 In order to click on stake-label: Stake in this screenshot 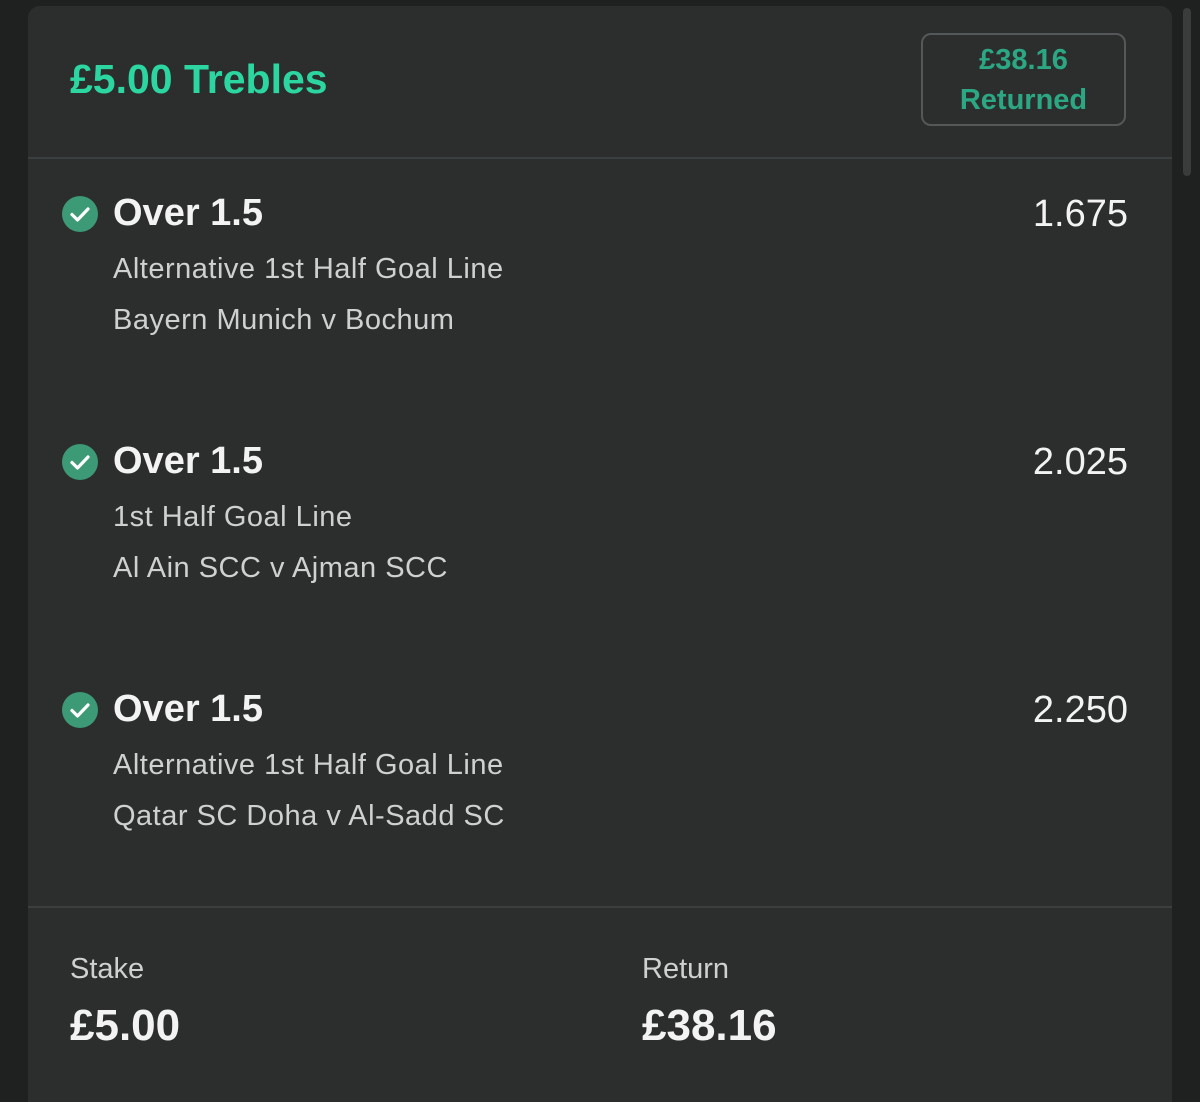, I will do `click(107, 969)`.